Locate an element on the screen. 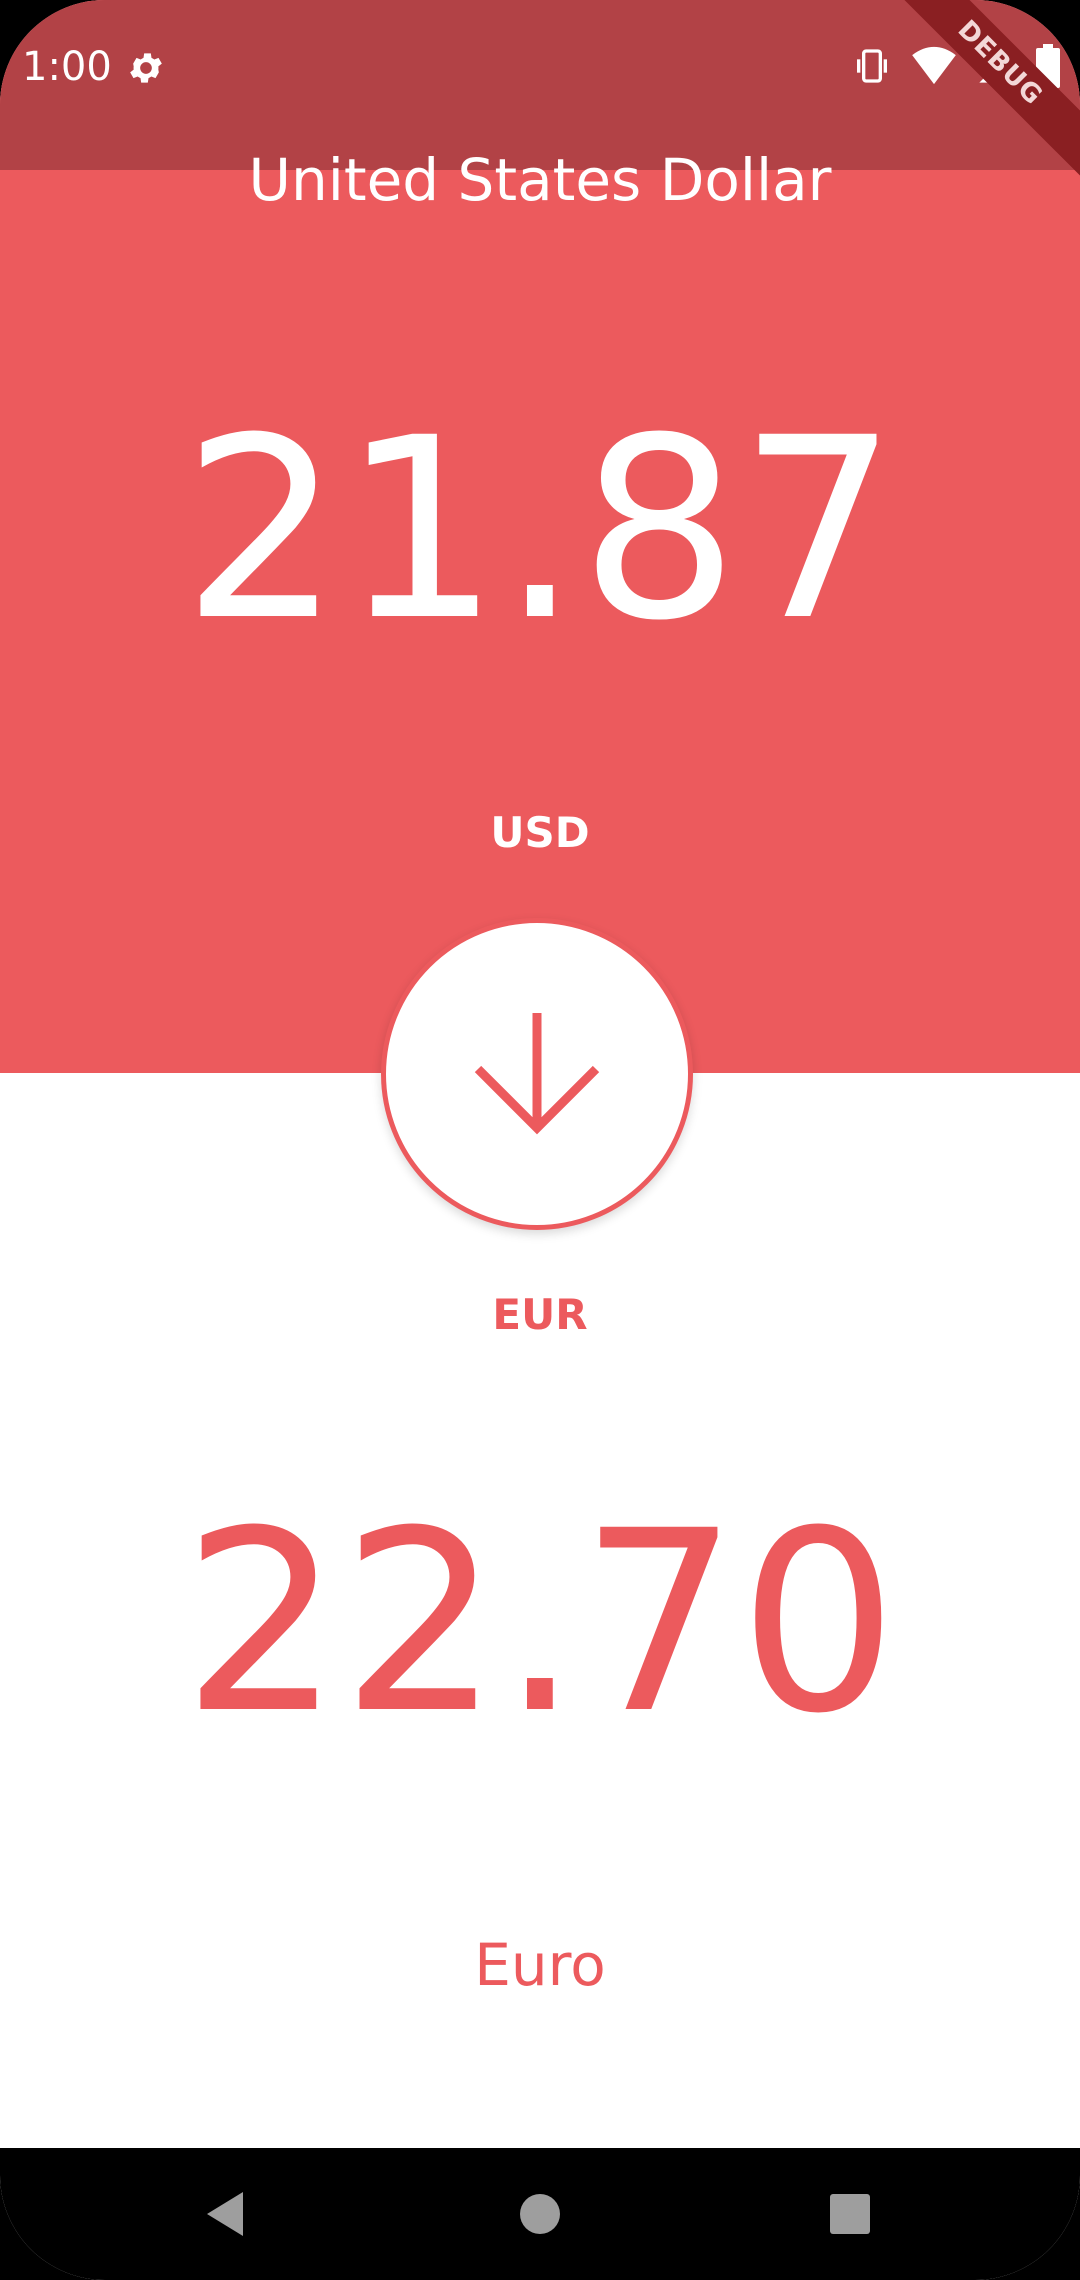 The image size is (1080, 2280). recents-button is located at coordinates (850, 2214).